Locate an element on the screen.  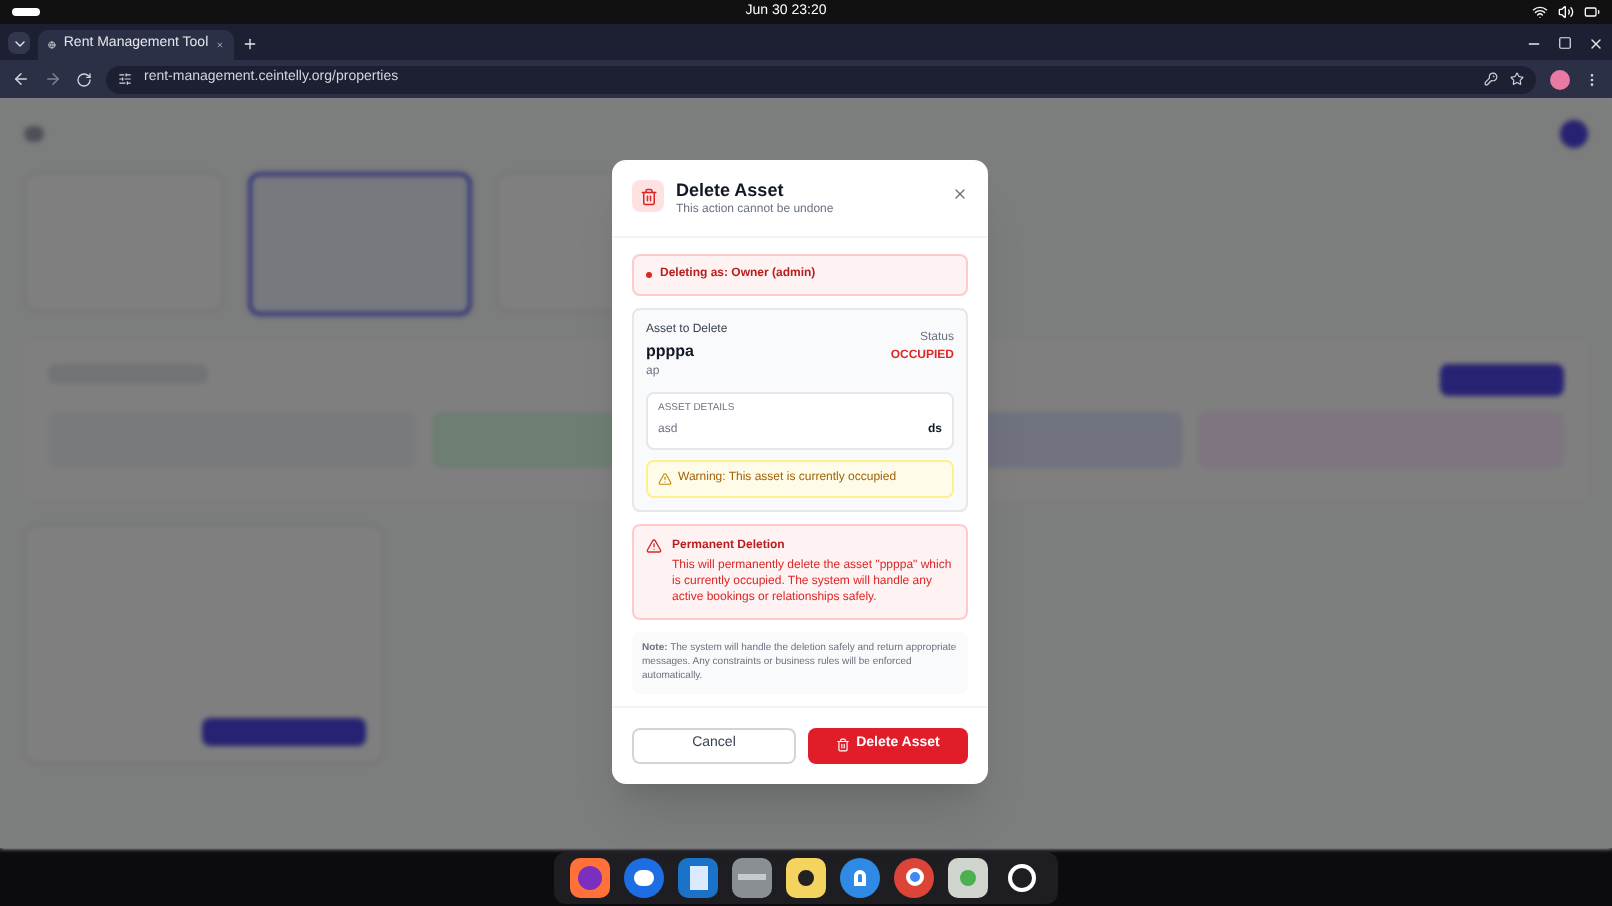
battery-icon is located at coordinates (1591, 12).